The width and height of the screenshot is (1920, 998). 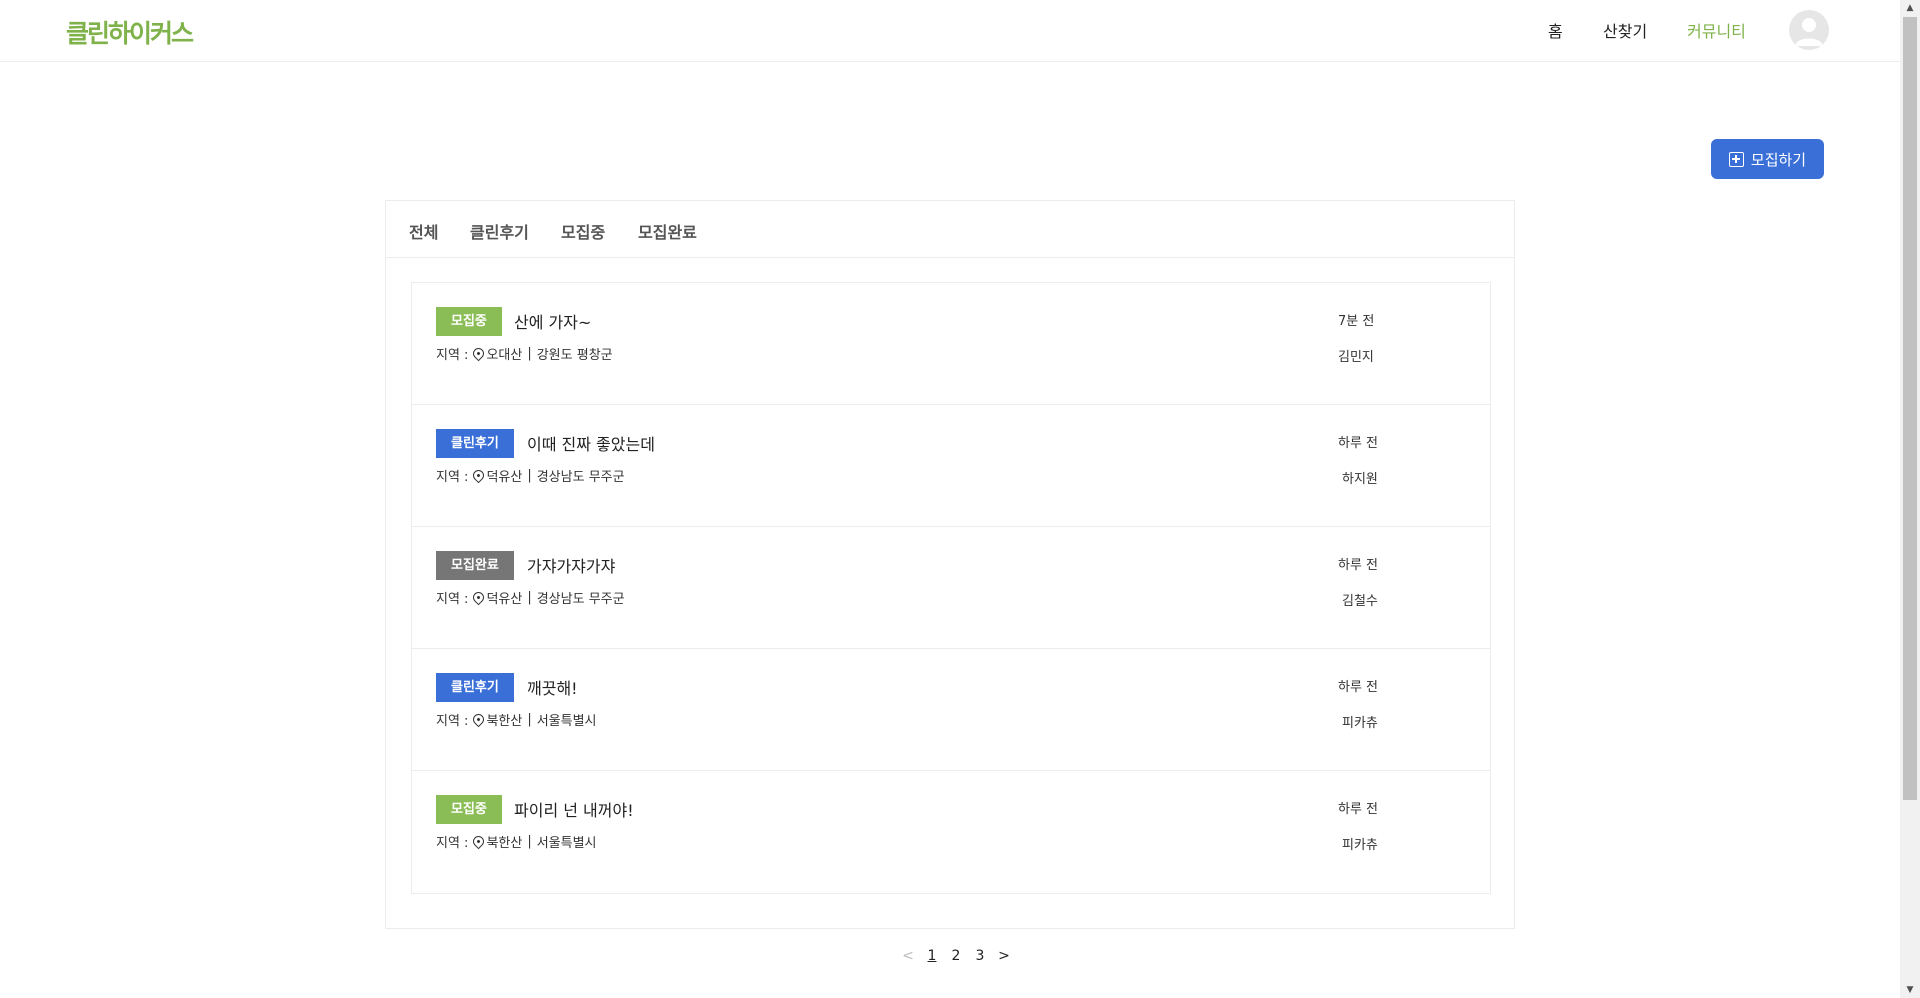 I want to click on plus-square-icon, so click(x=1736, y=159).